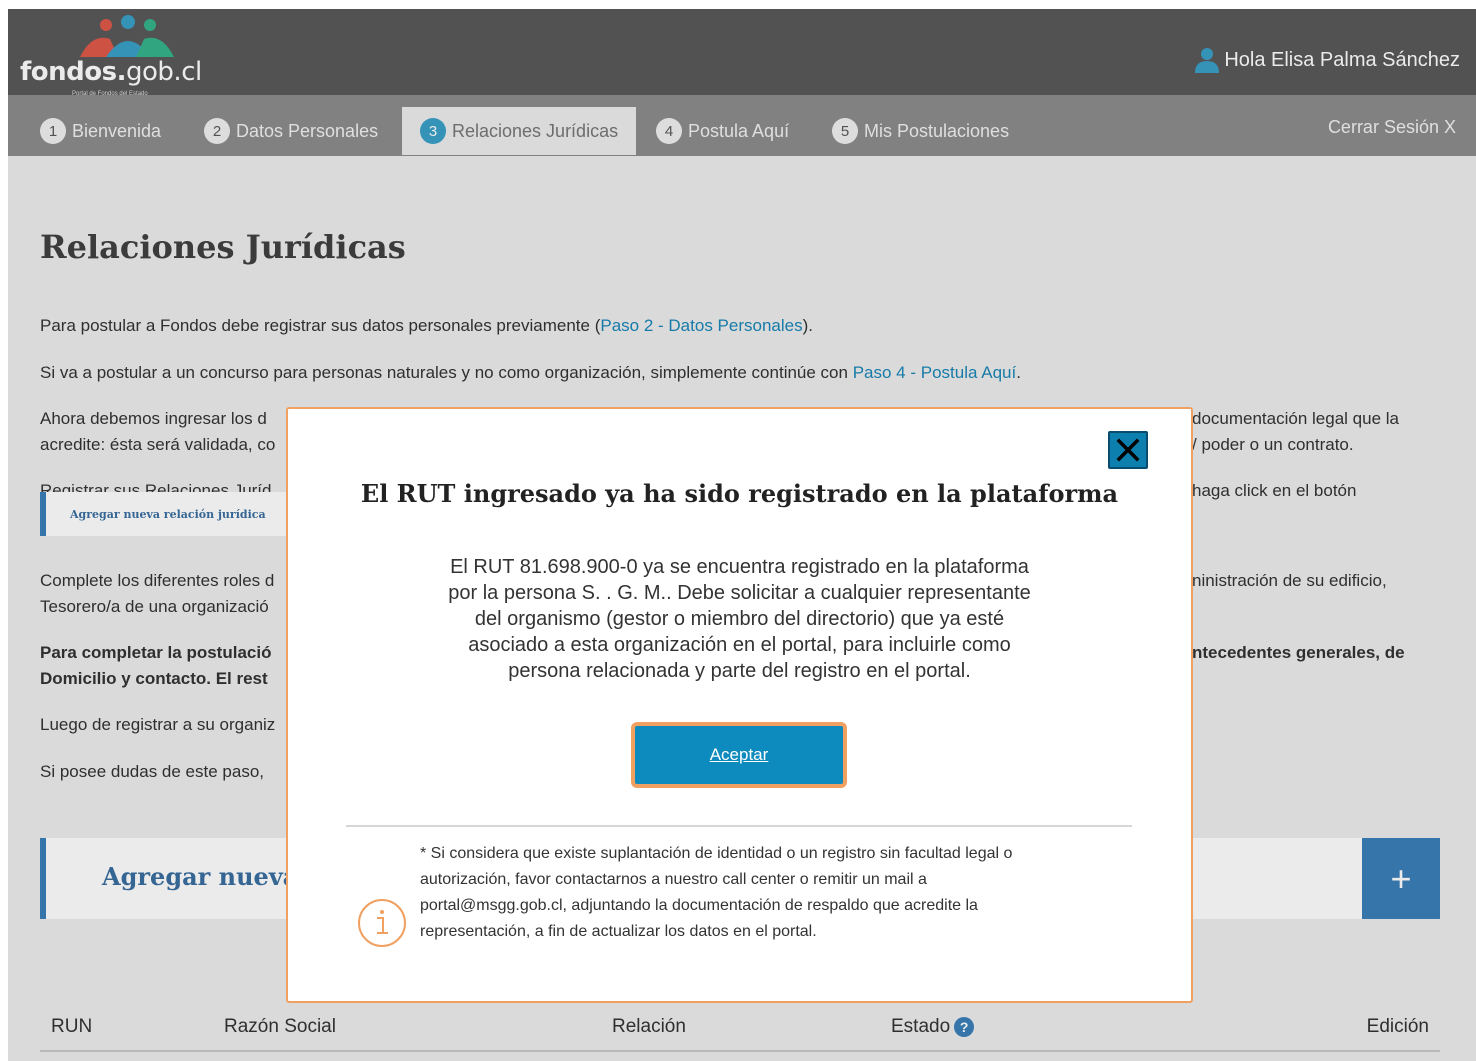 This screenshot has width=1476, height=1061. Describe the element at coordinates (739, 826) in the screenshot. I see `modal-divider` at that location.